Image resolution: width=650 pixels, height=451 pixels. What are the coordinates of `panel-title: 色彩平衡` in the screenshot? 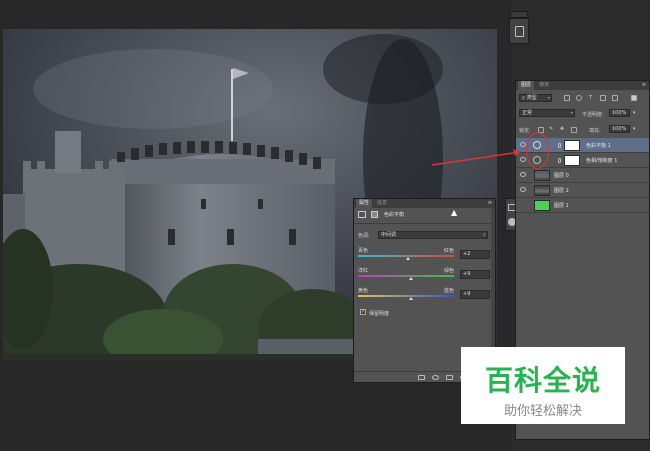 It's located at (394, 215).